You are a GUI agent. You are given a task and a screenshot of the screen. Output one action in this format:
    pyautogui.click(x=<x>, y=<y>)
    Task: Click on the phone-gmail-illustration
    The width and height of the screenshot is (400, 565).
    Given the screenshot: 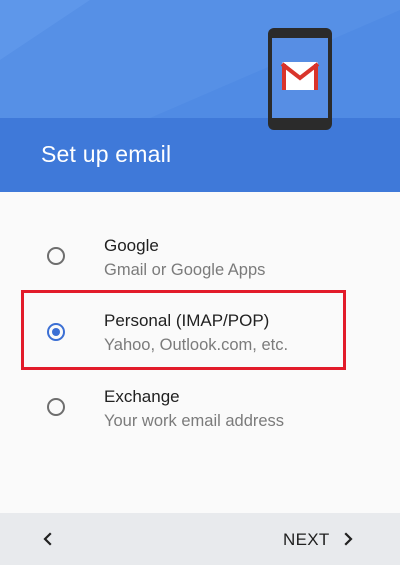 What is the action you would take?
    pyautogui.click(x=300, y=79)
    